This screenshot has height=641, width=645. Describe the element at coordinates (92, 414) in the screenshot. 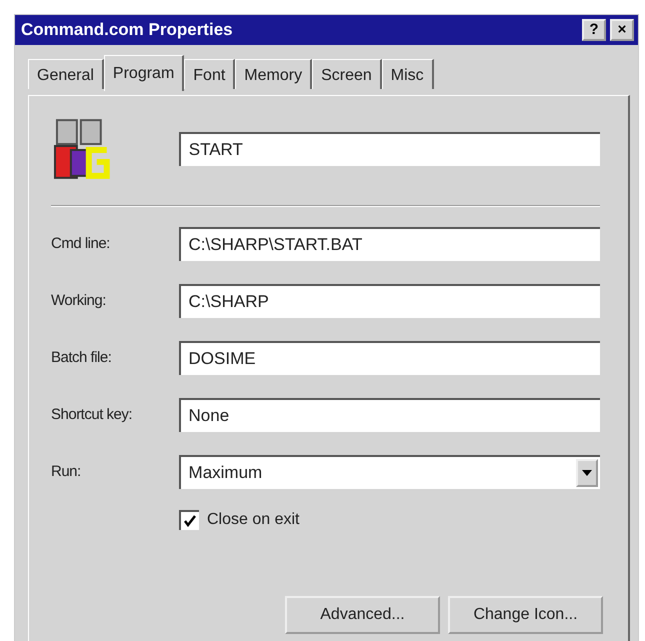

I see `field-label: Shortcut key:` at that location.